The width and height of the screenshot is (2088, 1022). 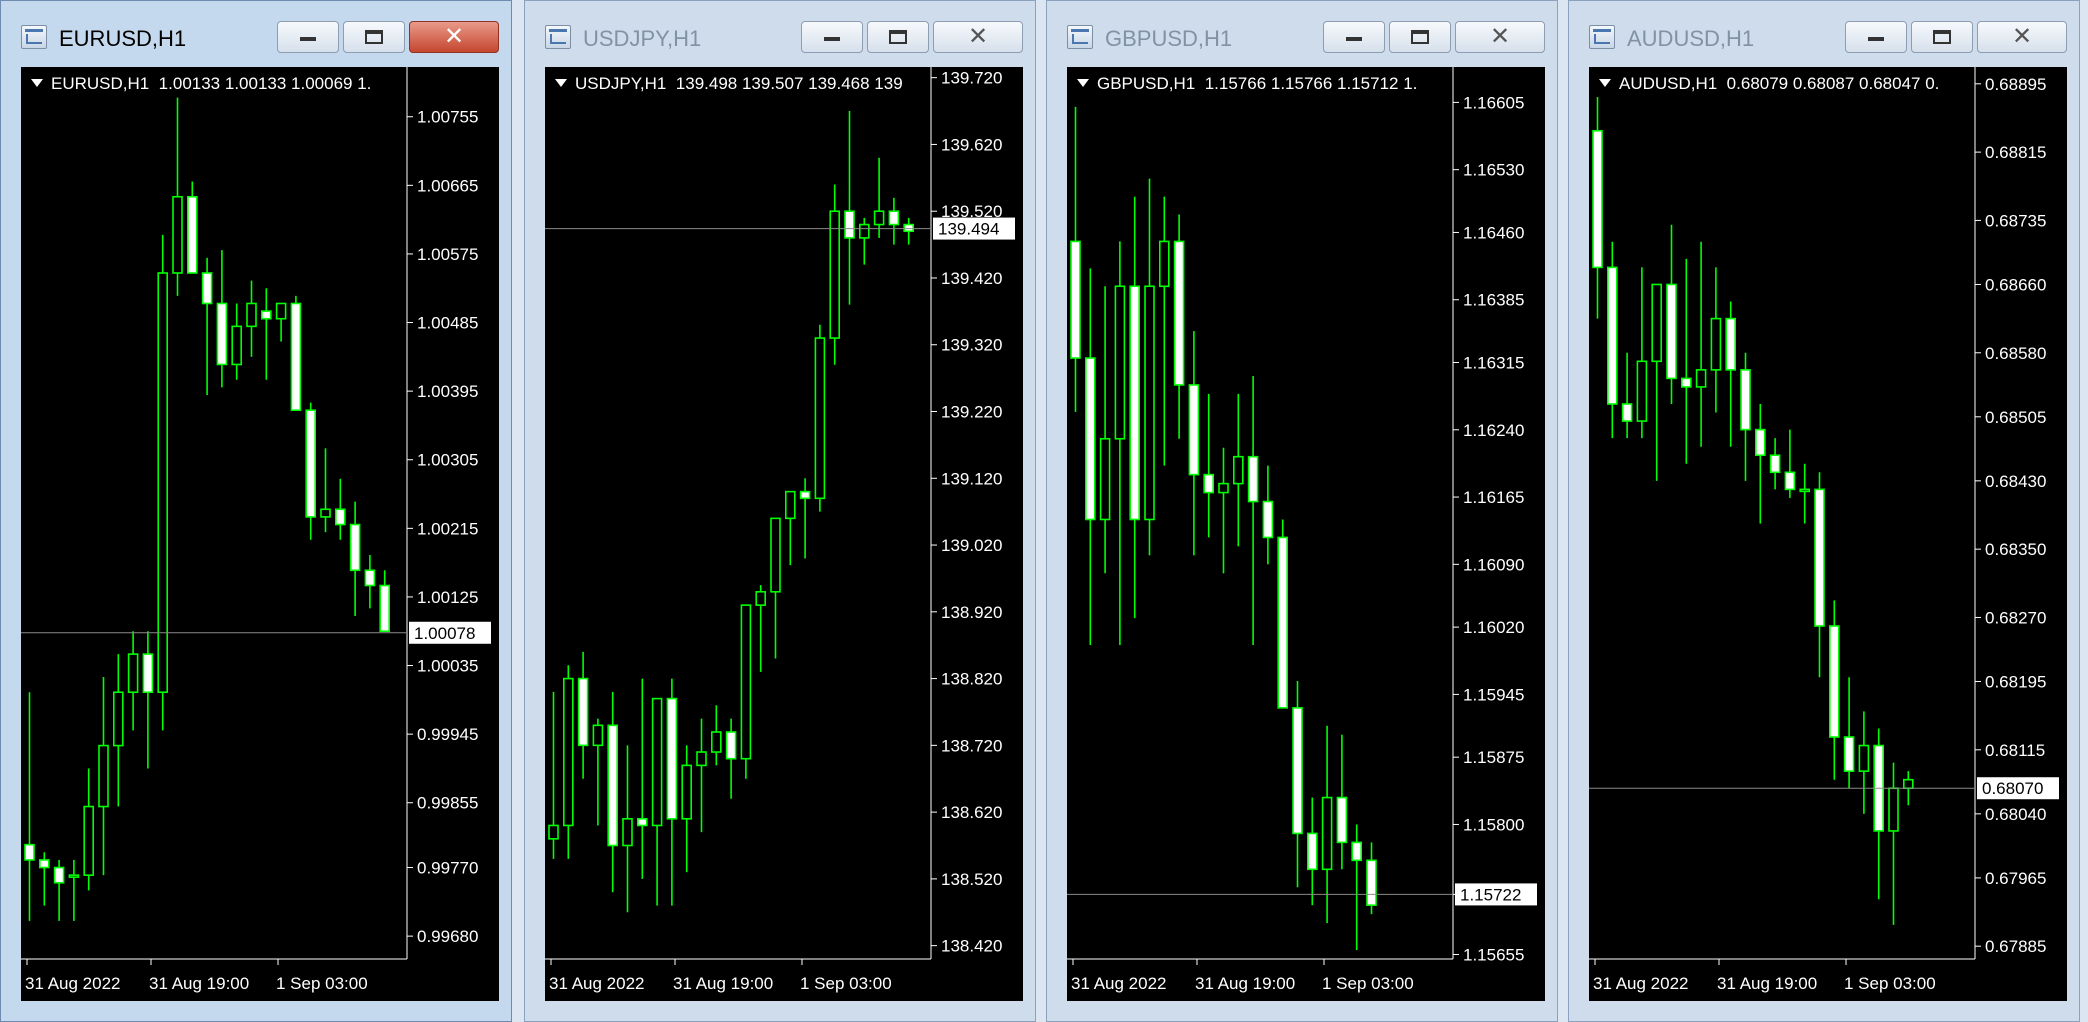 What do you see at coordinates (971, 946) in the screenshot?
I see `y-tick-label: 138.420` at bounding box center [971, 946].